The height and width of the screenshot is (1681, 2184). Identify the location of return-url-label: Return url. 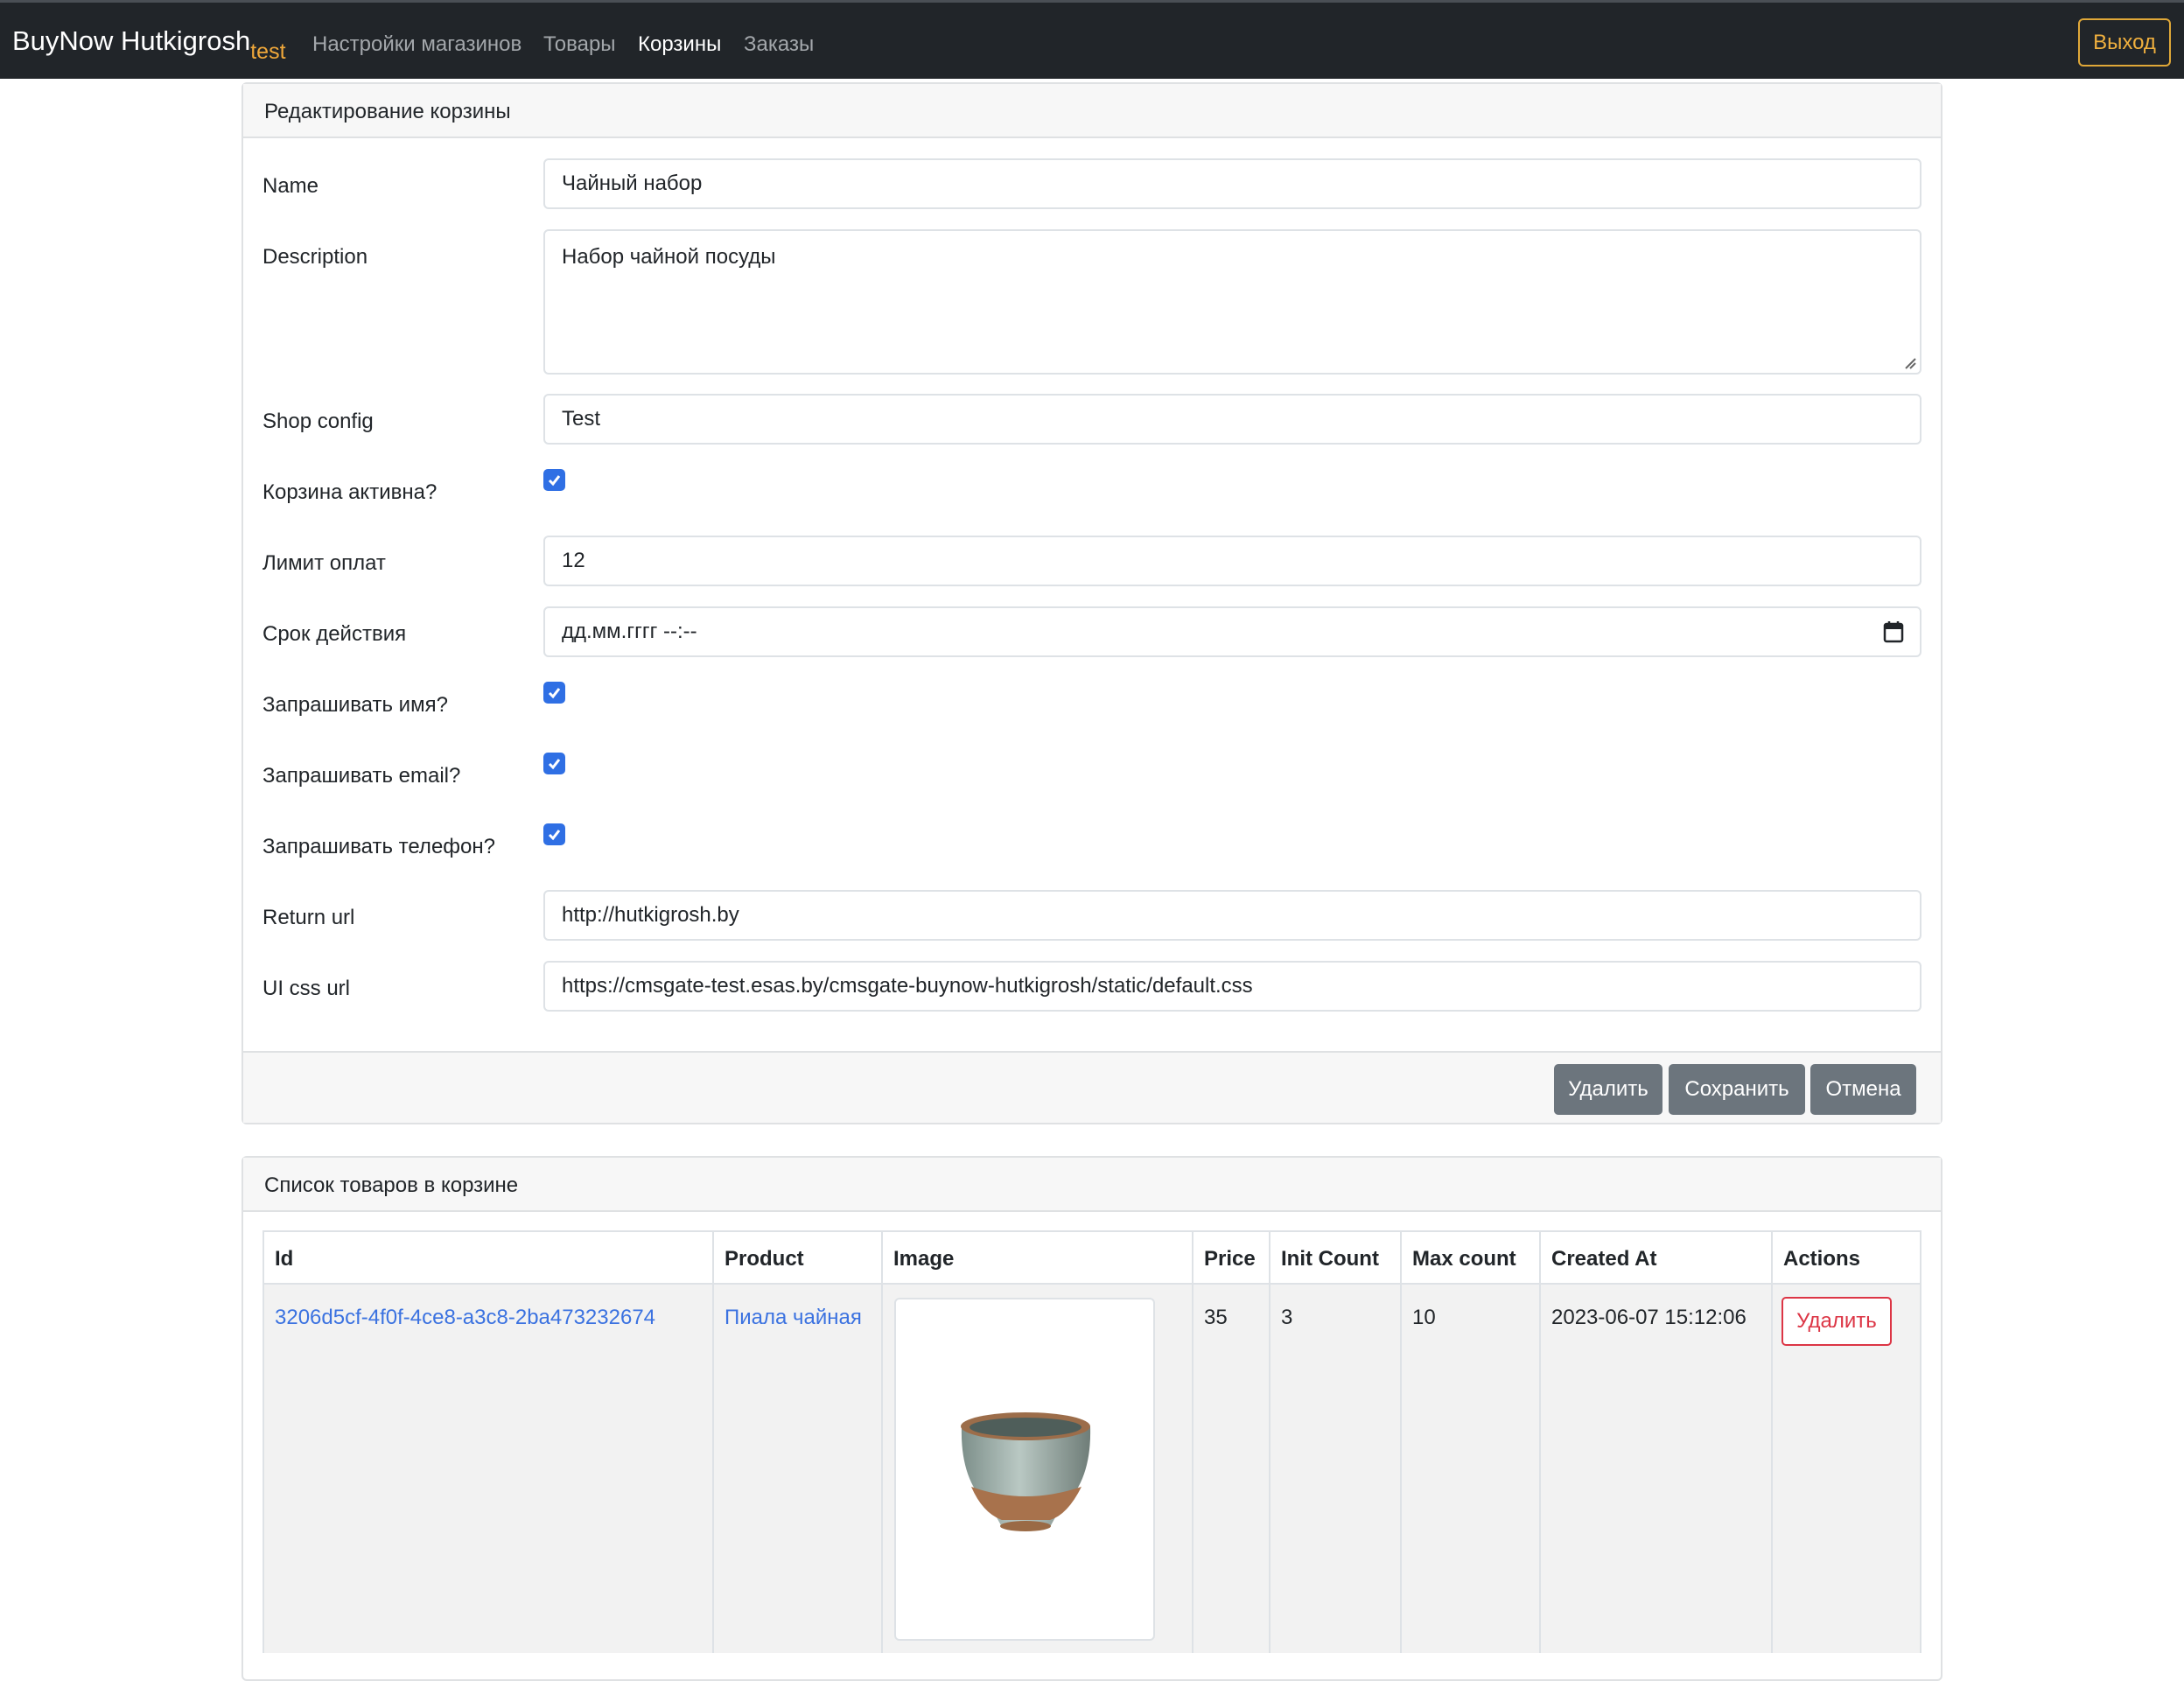
(308, 917).